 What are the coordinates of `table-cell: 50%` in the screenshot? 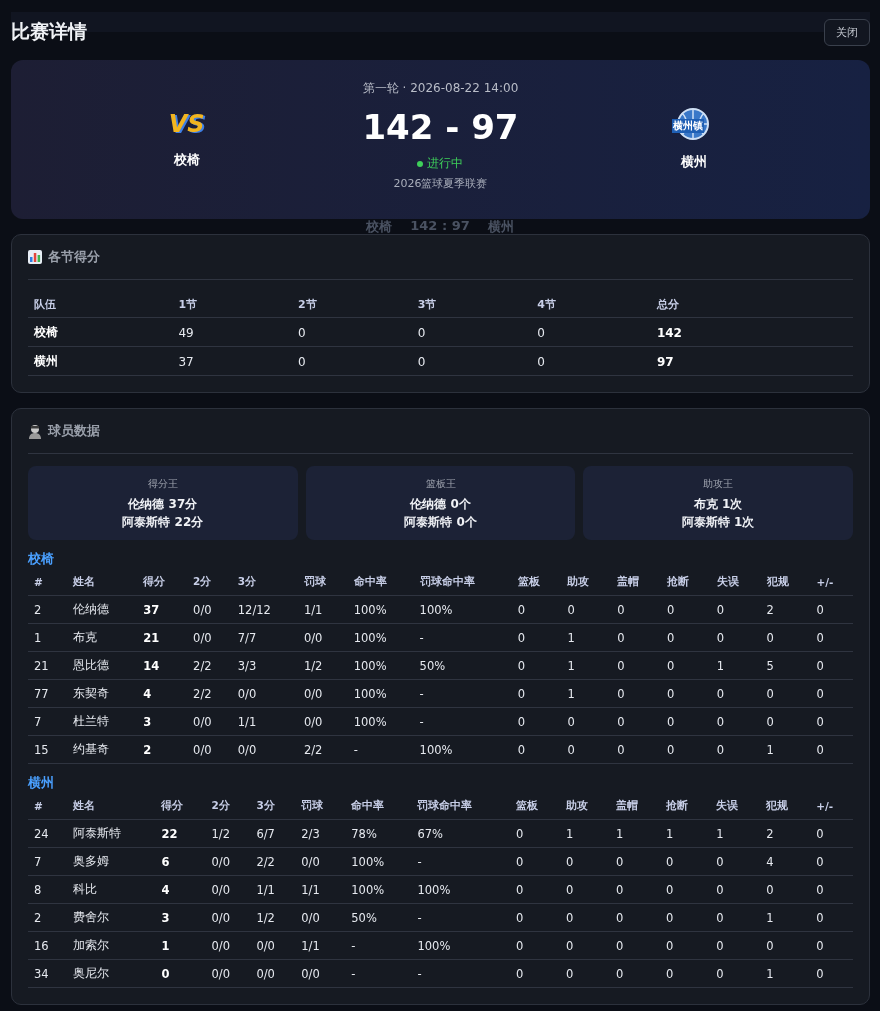 It's located at (462, 665).